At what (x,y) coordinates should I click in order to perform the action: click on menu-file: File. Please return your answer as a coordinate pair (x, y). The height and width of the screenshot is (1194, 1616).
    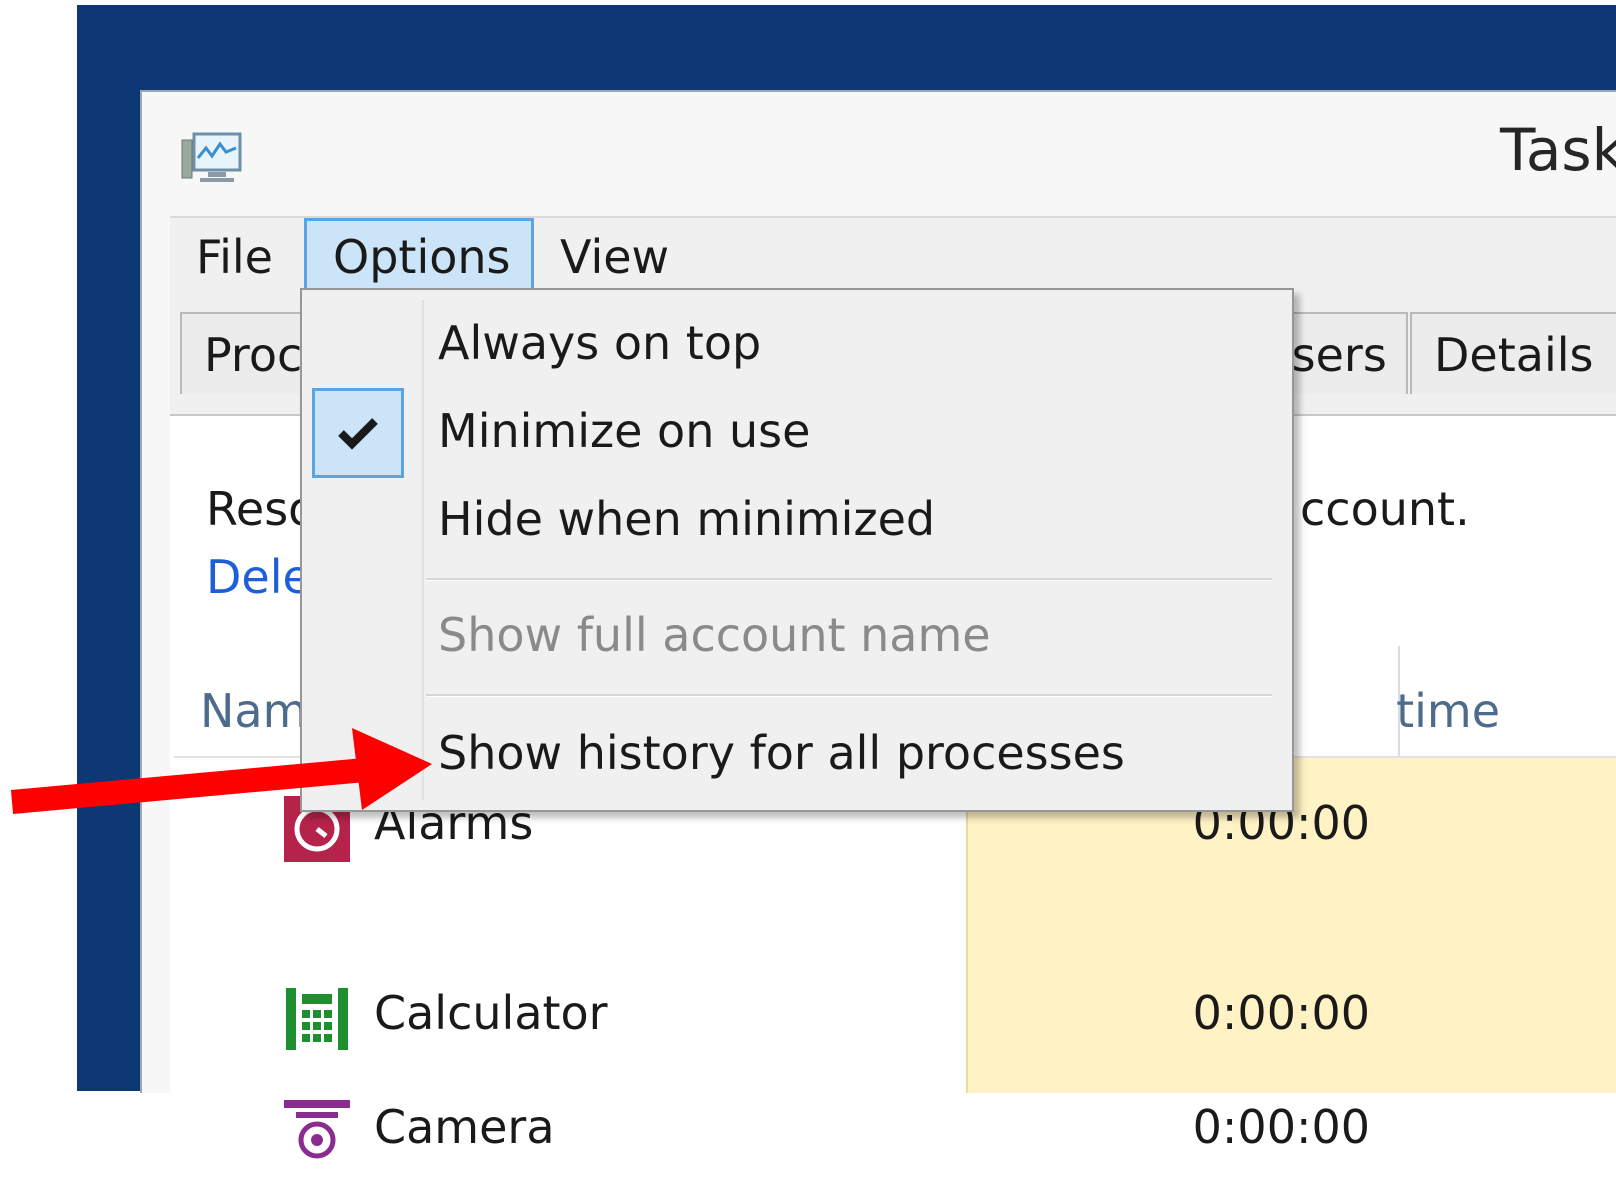
    Looking at the image, I should click on (234, 257).